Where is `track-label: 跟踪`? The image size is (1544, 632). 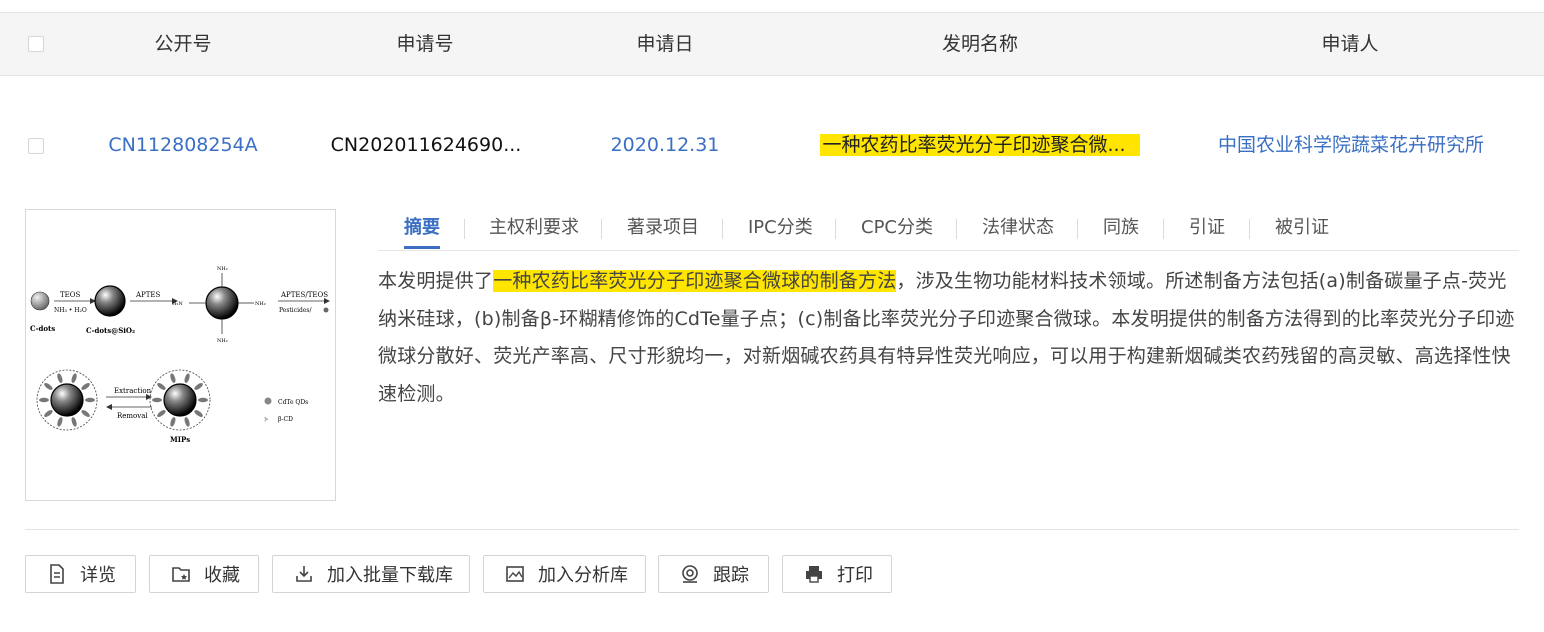
track-label: 跟踪 is located at coordinates (731, 575).